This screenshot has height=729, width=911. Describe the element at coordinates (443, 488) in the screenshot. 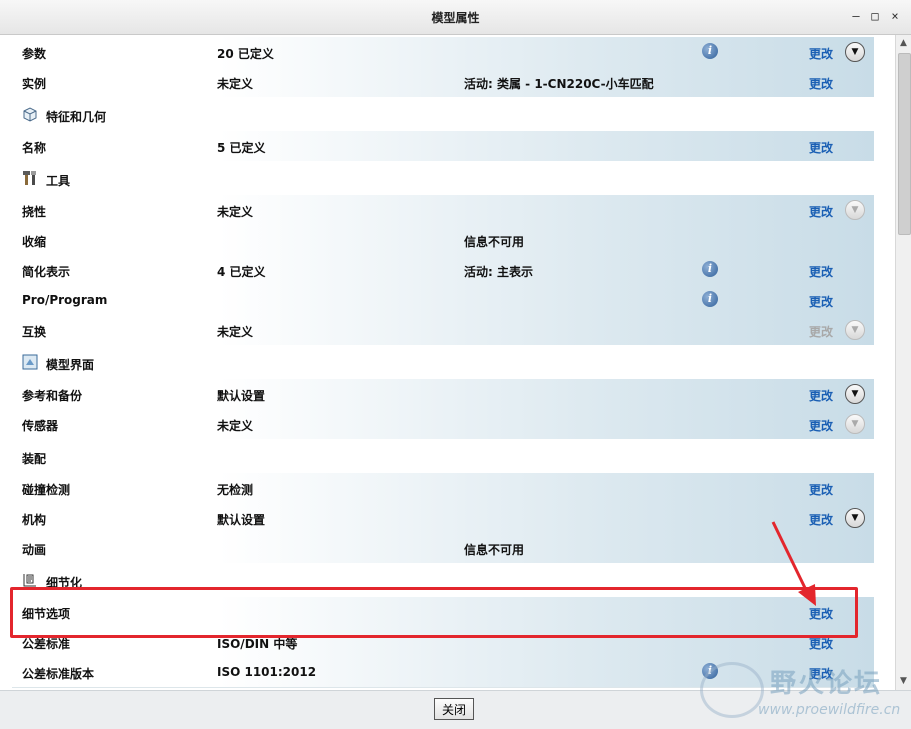

I see `property-row: 碰撞检测 无检测 更改` at that location.